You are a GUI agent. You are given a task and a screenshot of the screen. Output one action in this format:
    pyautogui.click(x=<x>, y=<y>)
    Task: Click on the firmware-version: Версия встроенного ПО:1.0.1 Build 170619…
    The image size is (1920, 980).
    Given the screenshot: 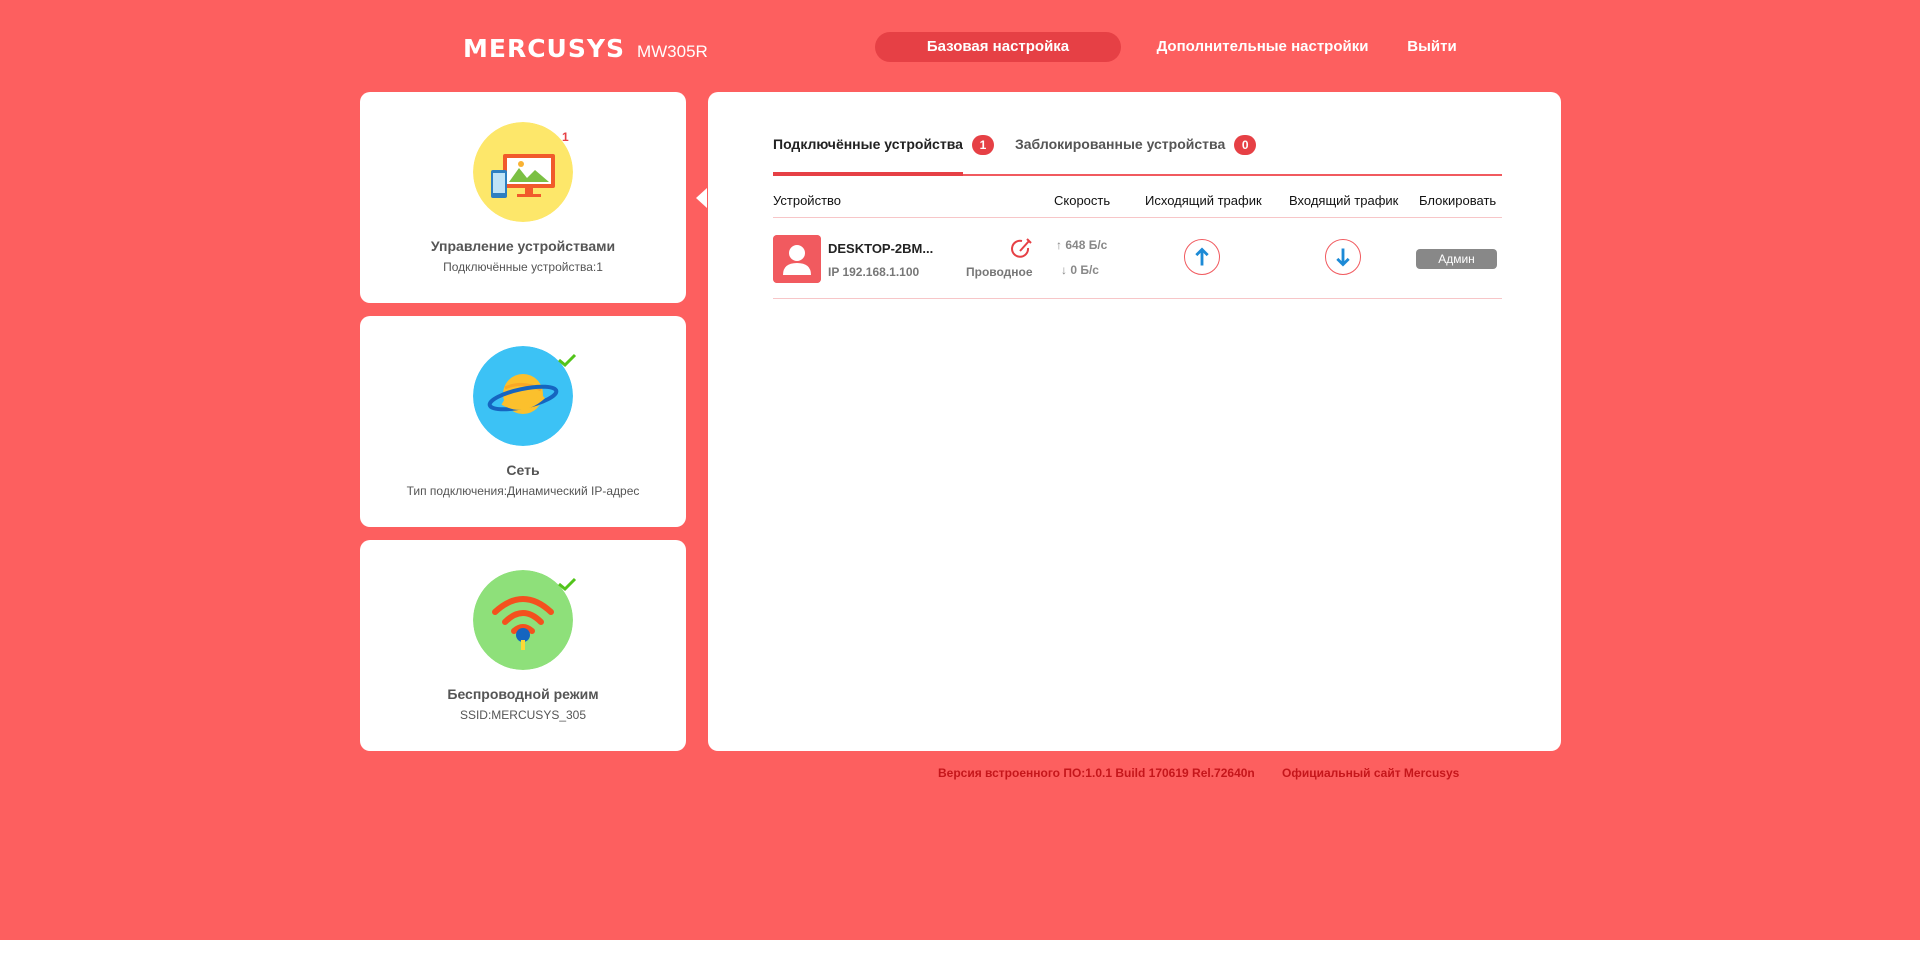 What is the action you would take?
    pyautogui.click(x=1096, y=773)
    